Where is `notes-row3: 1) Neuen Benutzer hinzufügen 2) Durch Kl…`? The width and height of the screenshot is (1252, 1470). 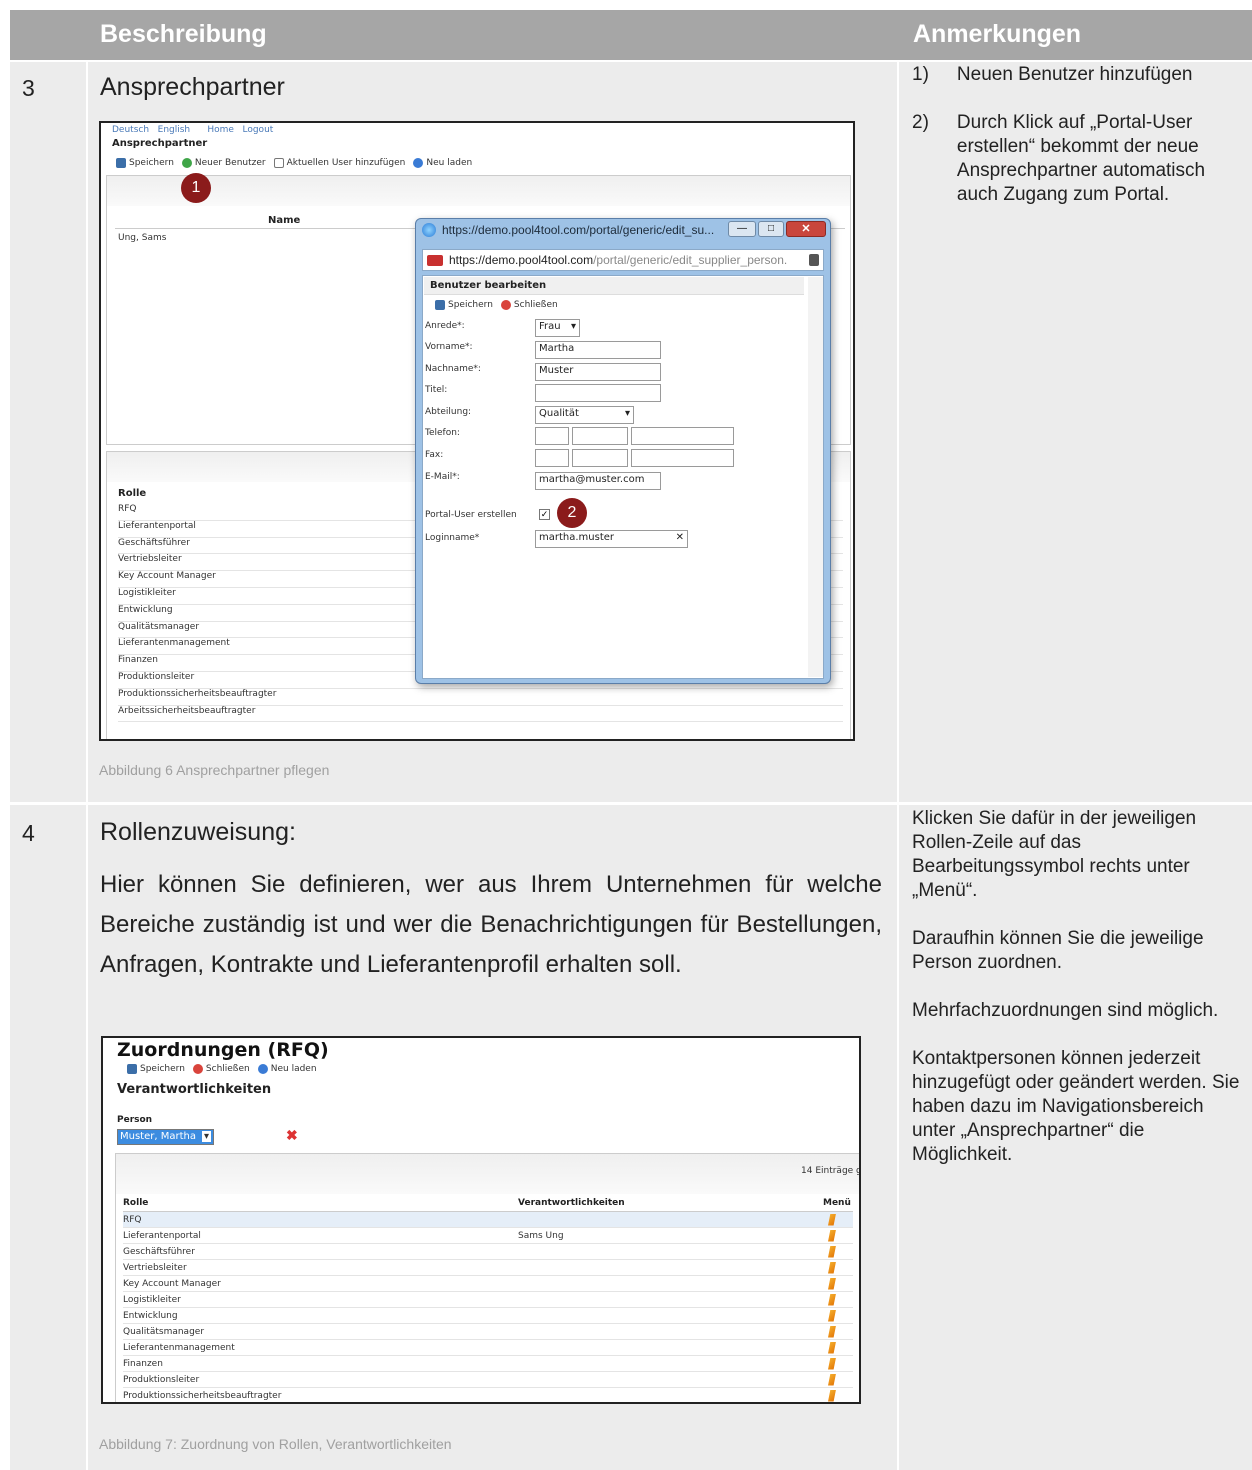
notes-row3: 1) Neuen Benutzer hinzufügen 2) Durch Kl… is located at coordinates (1077, 135).